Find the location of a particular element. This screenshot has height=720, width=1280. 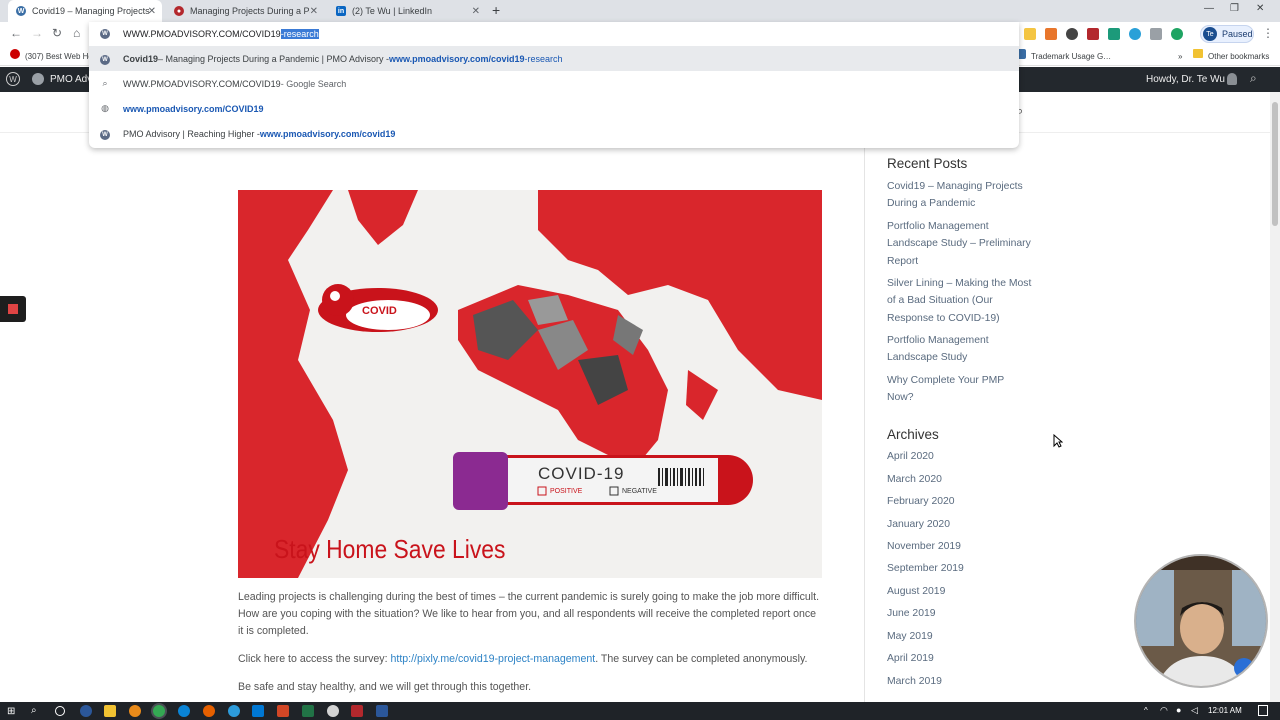

close-window-icon: ✕ is located at coordinates (1260, 8).